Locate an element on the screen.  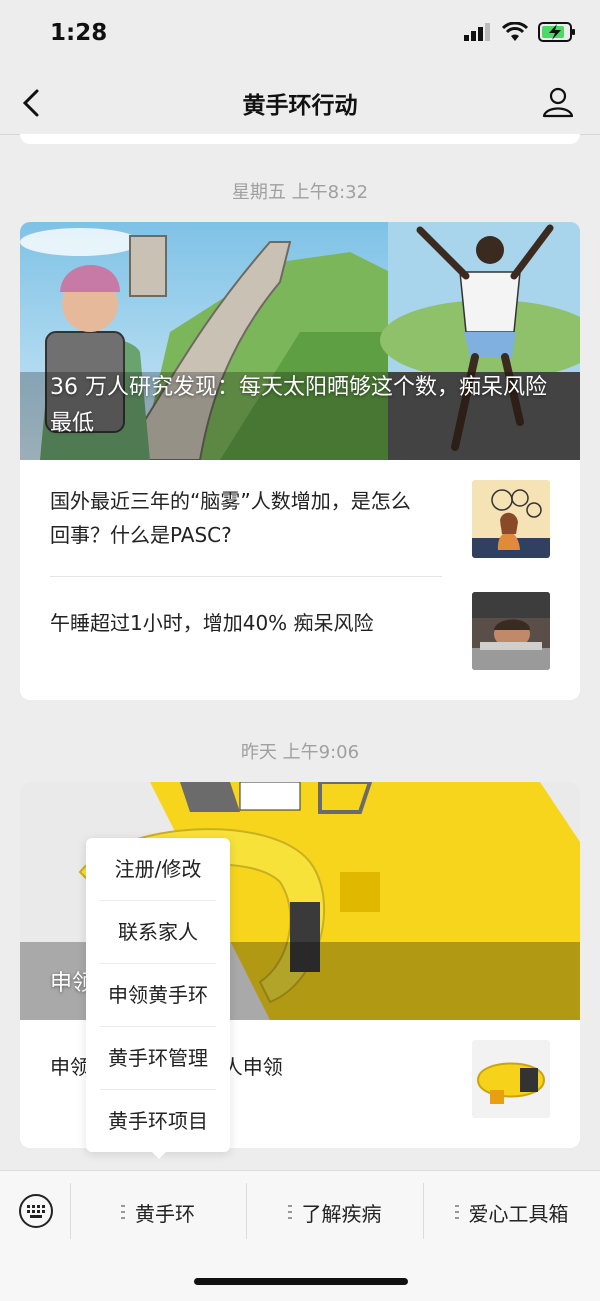
article-item: 午睡超过1小时，增加40% 痴呆风险 is located at coordinates (300, 634).